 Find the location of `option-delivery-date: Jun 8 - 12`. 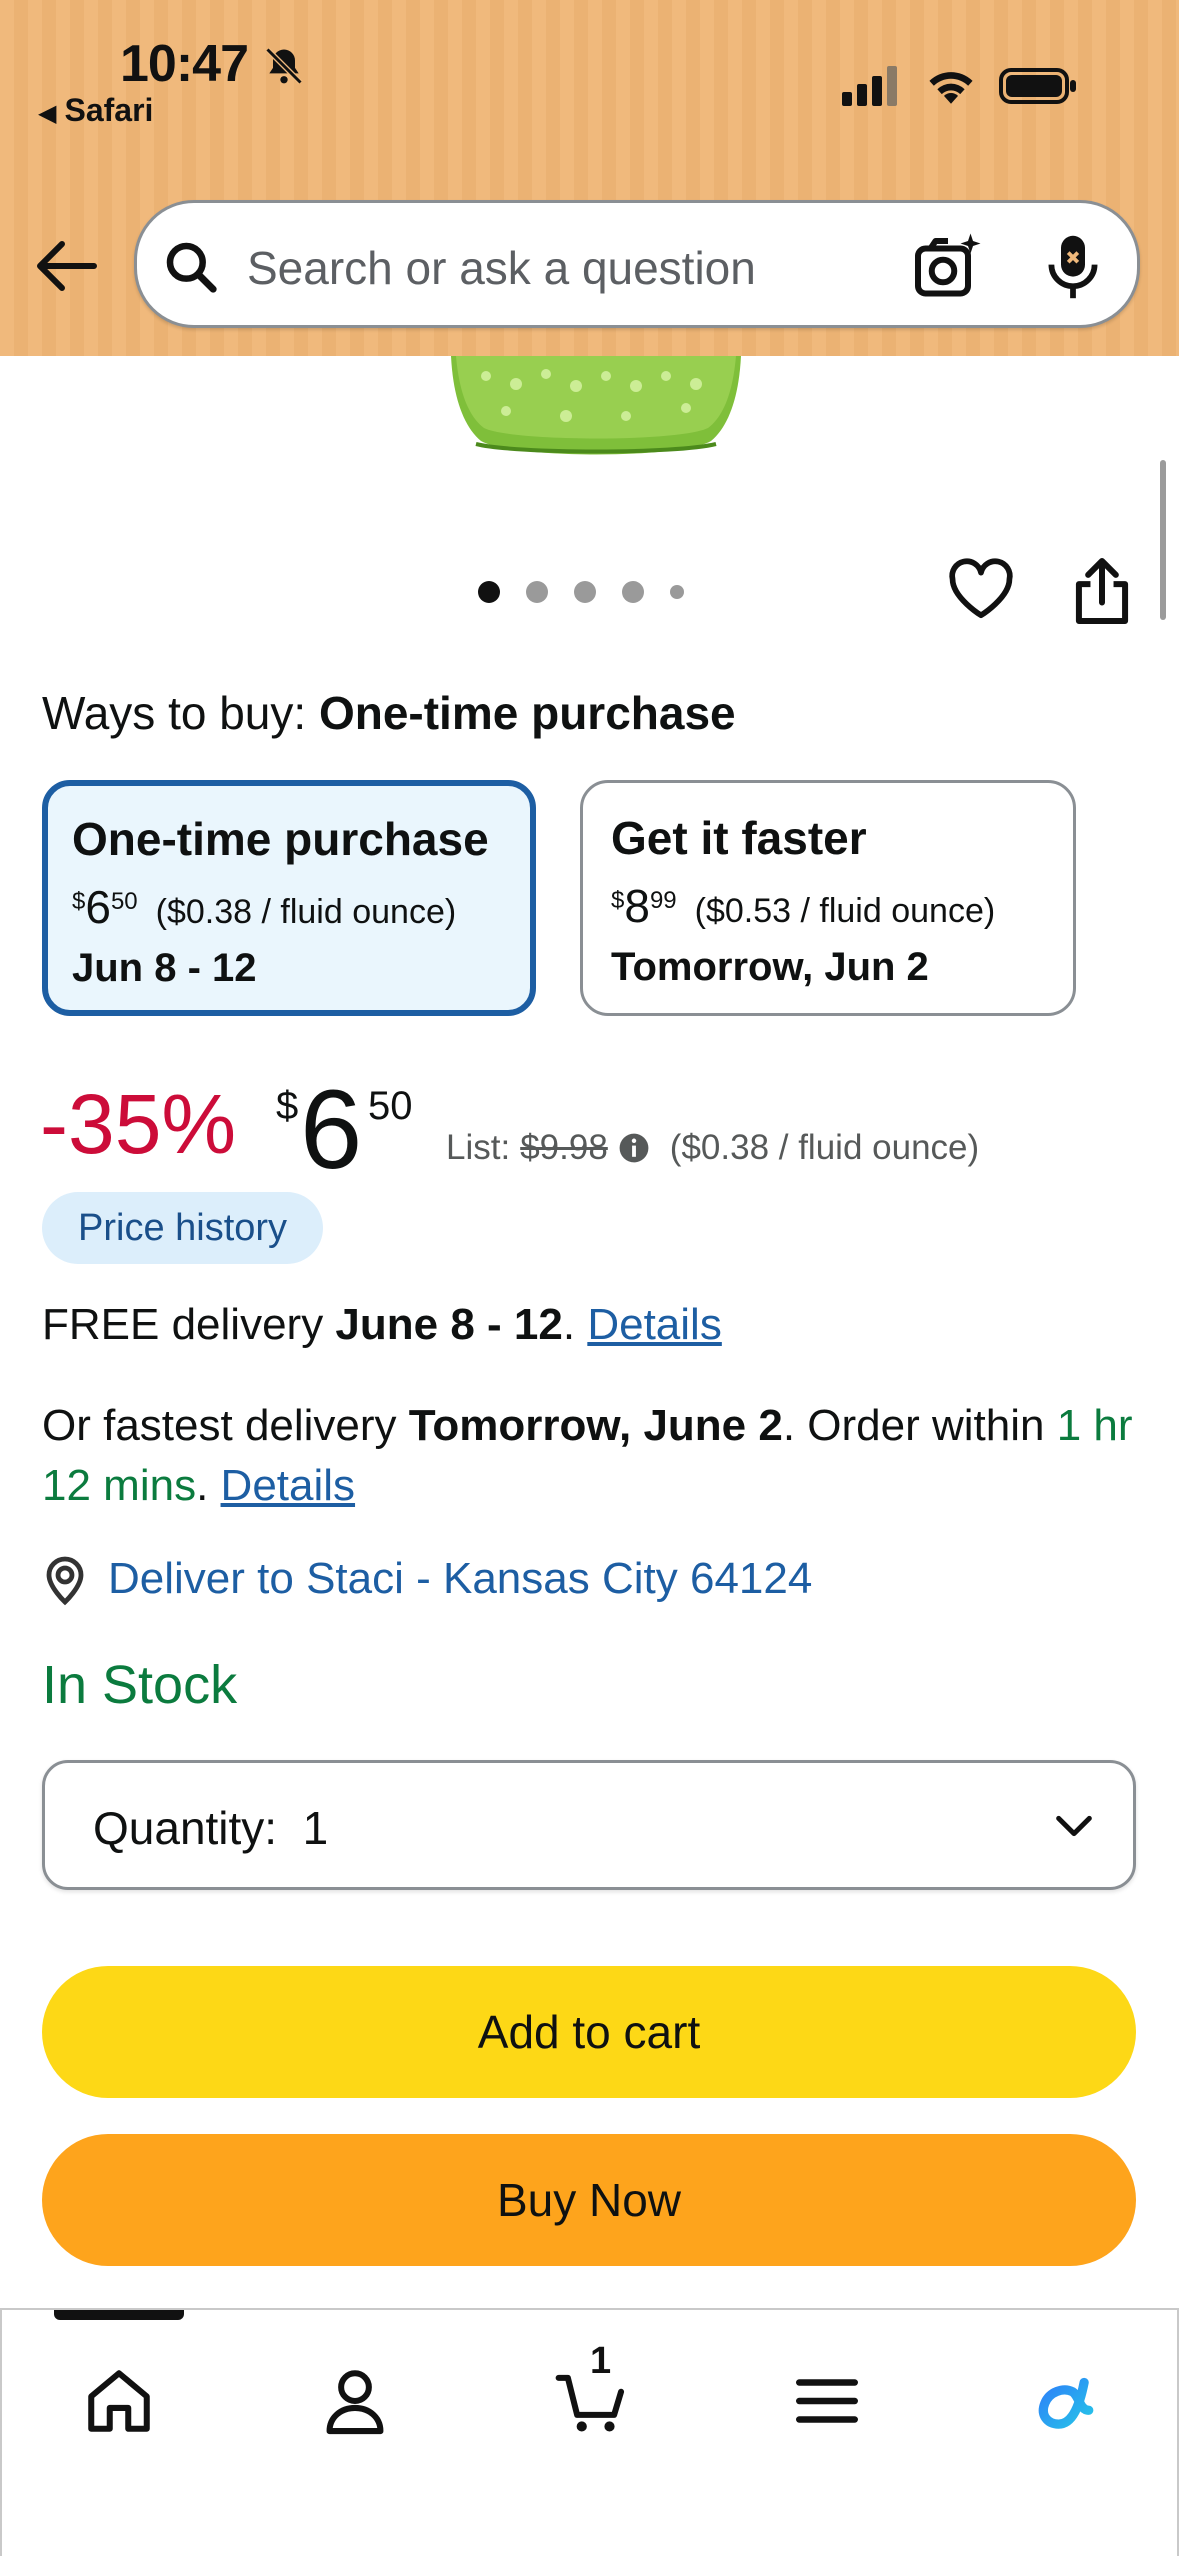

option-delivery-date: Jun 8 - 12 is located at coordinates (164, 968).